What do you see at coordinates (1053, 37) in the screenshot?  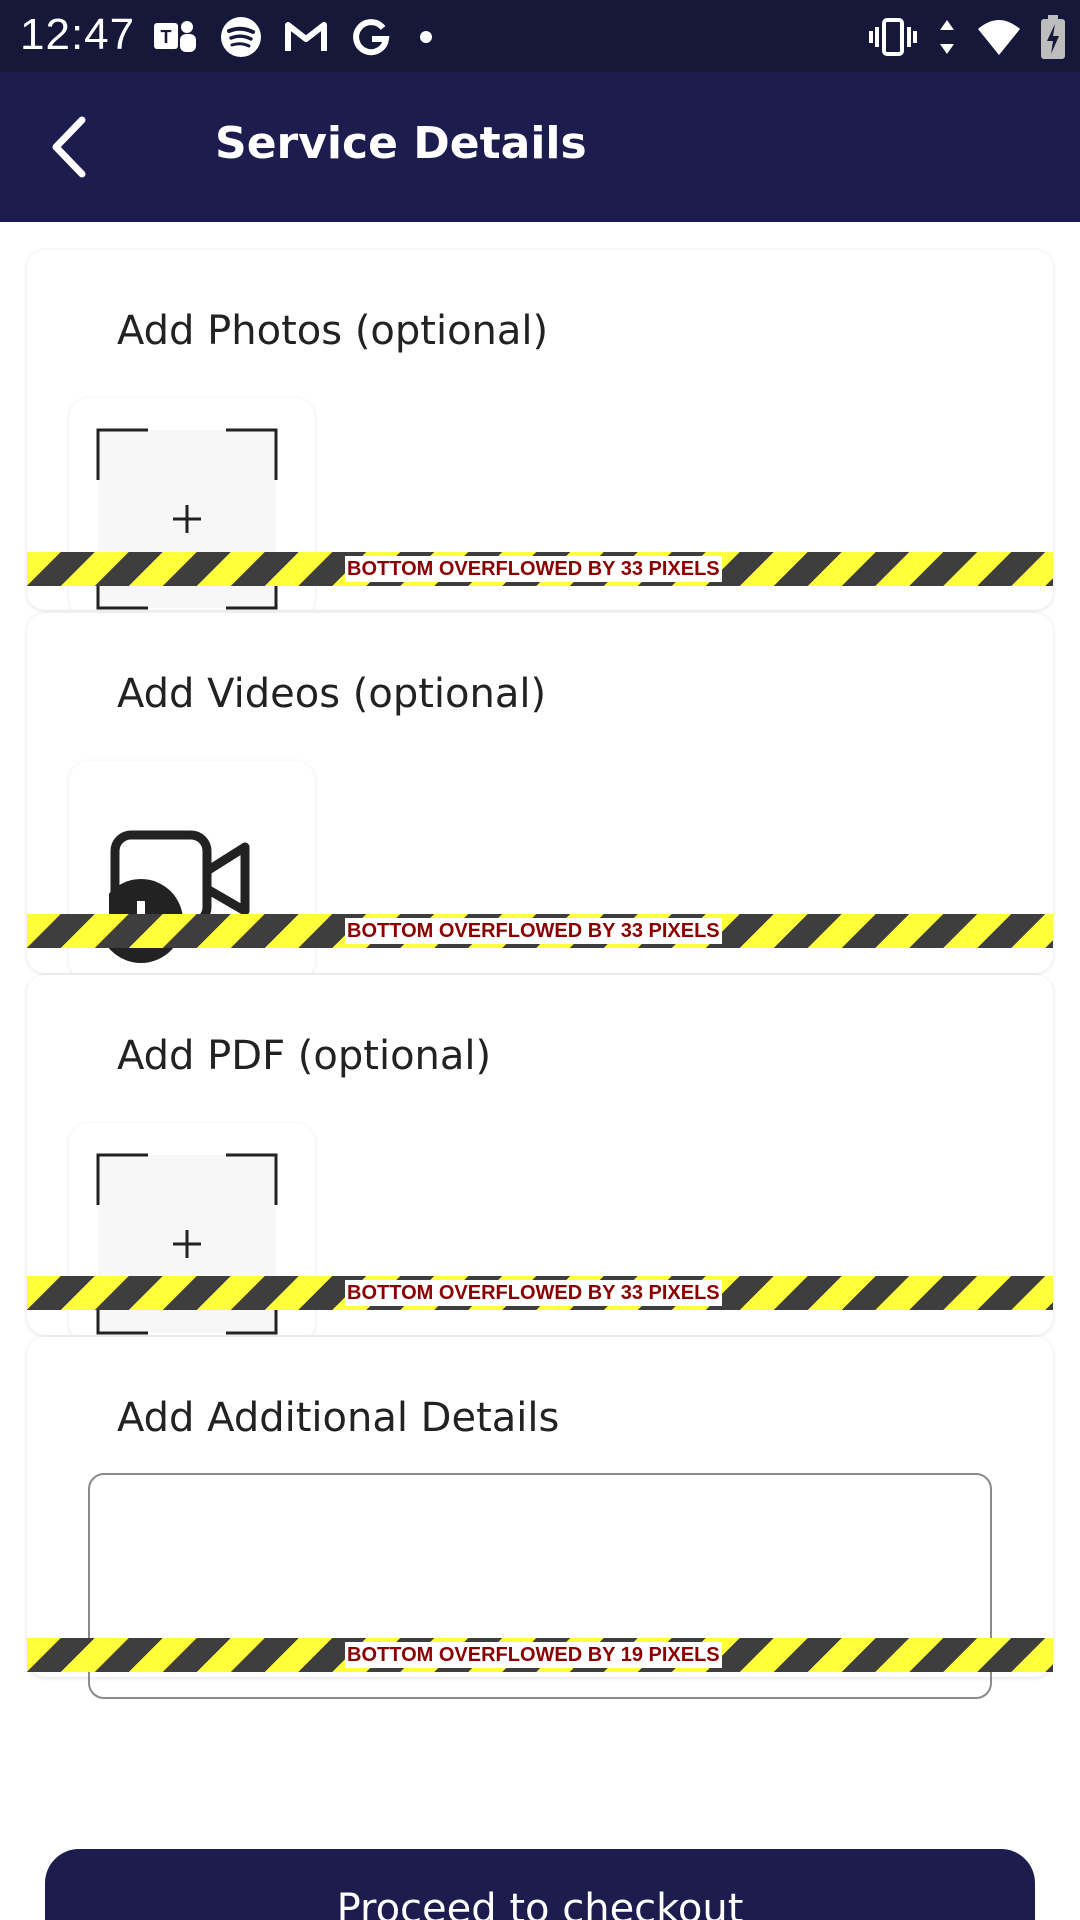 I see `battery-charging-icon` at bounding box center [1053, 37].